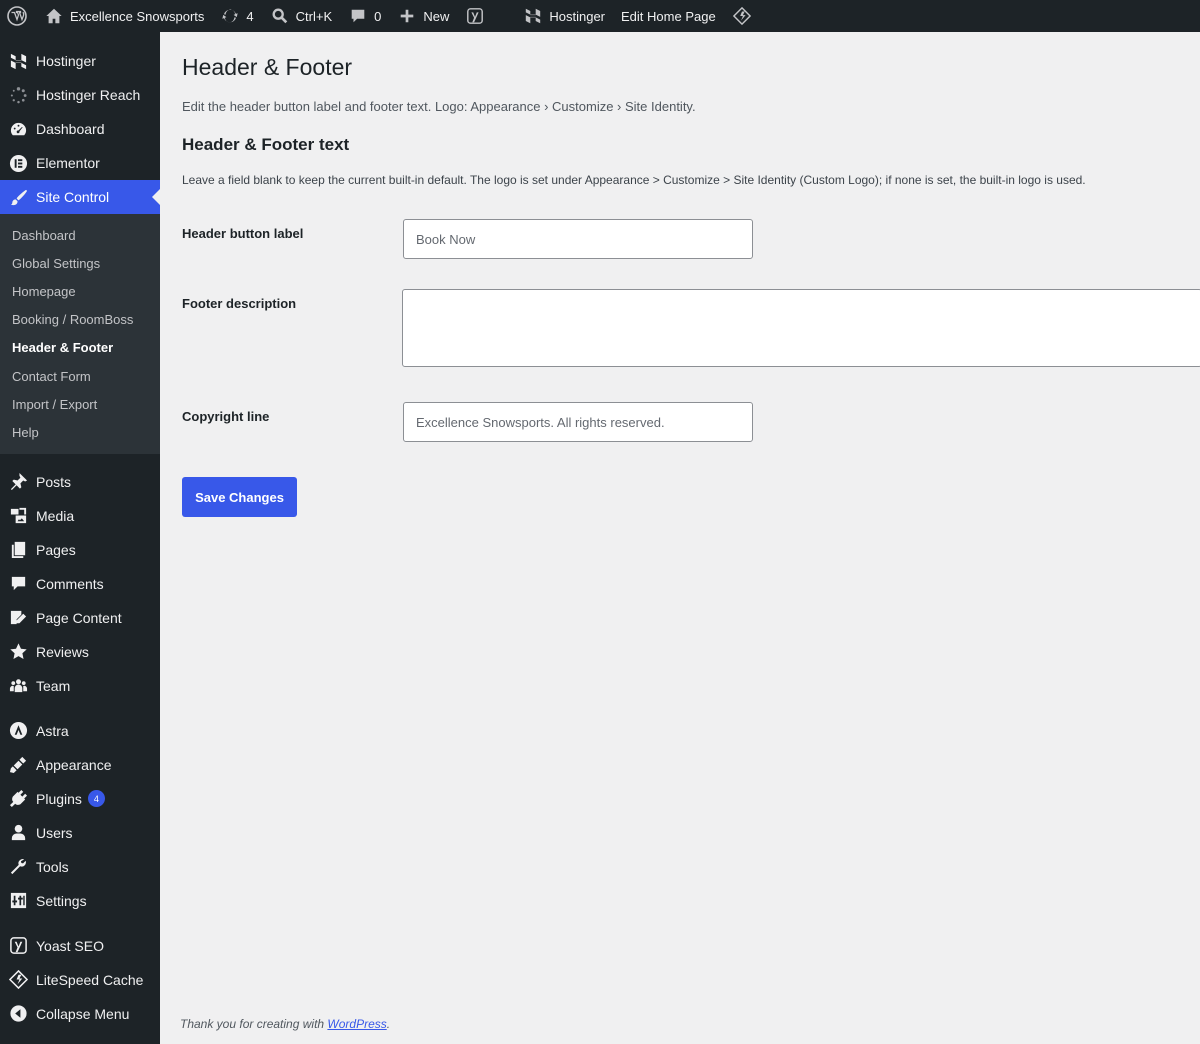 Image resolution: width=1200 pixels, height=1044 pixels. Describe the element at coordinates (388, 1024) in the screenshot. I see `footer-suffix: .` at that location.